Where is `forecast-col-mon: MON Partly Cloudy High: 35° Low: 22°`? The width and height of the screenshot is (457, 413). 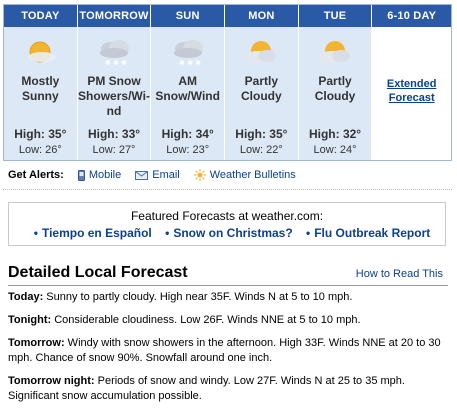 forecast-col-mon: MON Partly Cloudy High: 35° Low: 22° is located at coordinates (262, 82).